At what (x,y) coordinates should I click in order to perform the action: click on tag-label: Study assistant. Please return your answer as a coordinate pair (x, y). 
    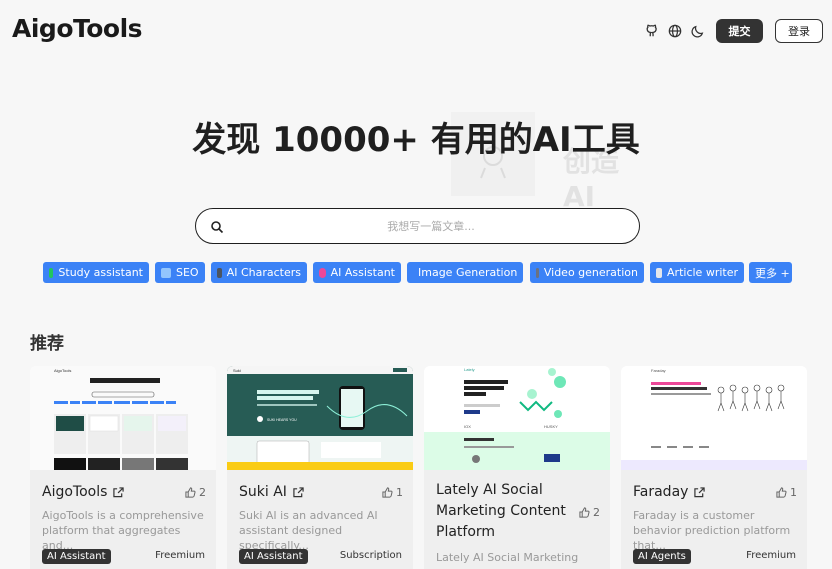
    Looking at the image, I should click on (100, 272).